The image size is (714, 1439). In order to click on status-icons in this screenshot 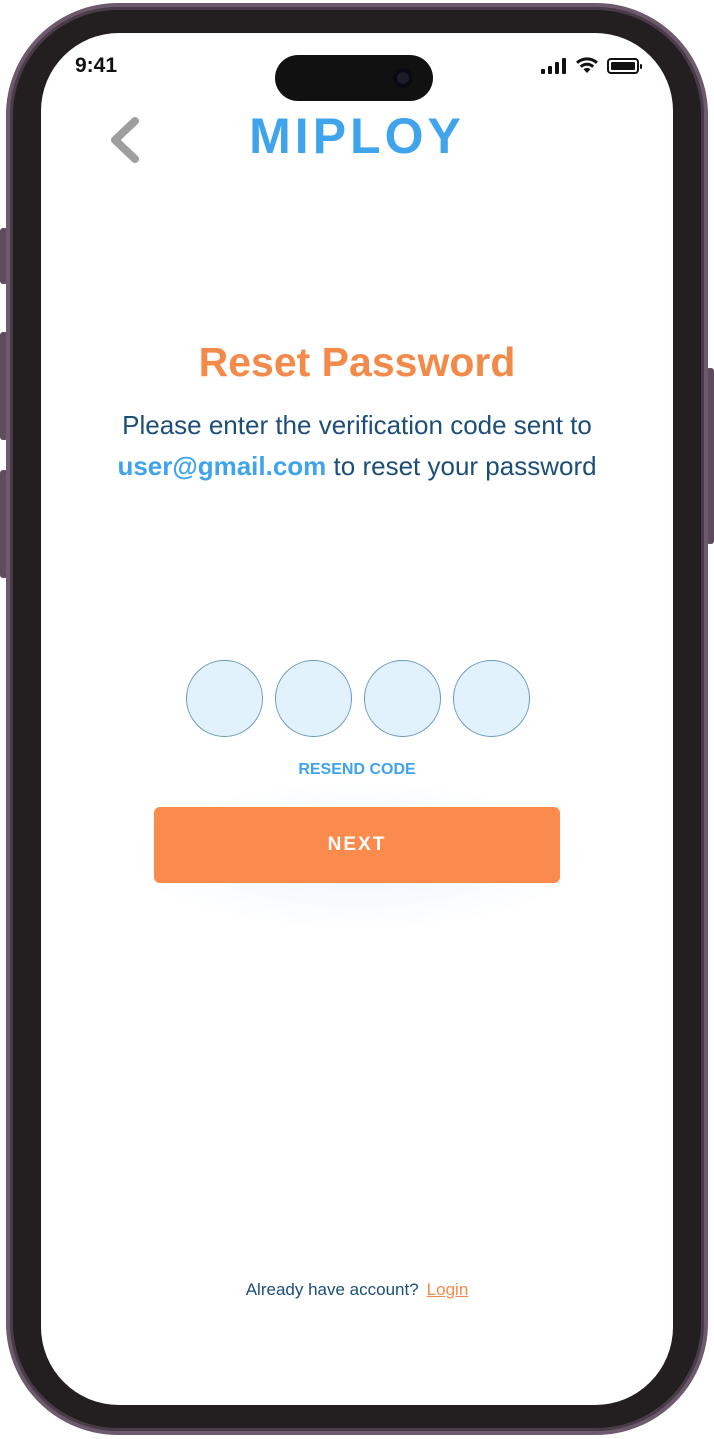, I will do `click(591, 65)`.